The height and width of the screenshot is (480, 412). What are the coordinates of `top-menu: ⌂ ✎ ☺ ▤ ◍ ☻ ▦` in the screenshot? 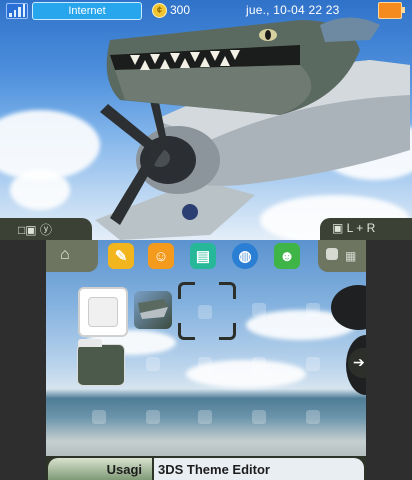 It's located at (206, 256).